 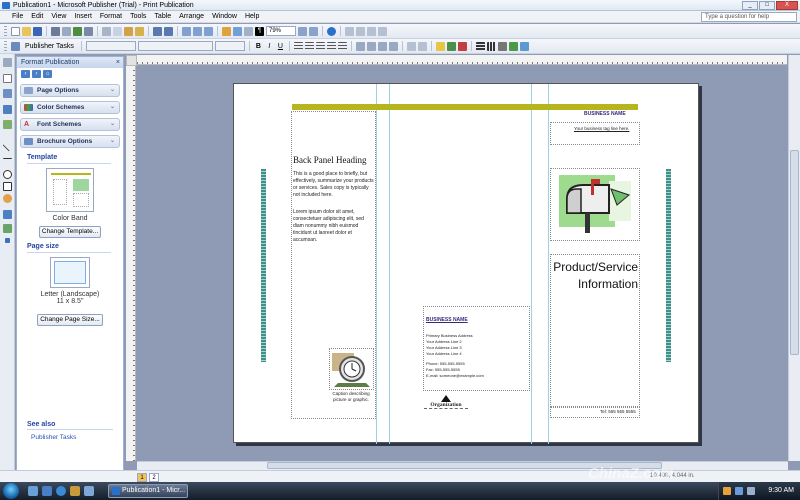 What do you see at coordinates (351, 397) in the screenshot?
I see `clipart-caption: Caption describing picture or graphic.` at bounding box center [351, 397].